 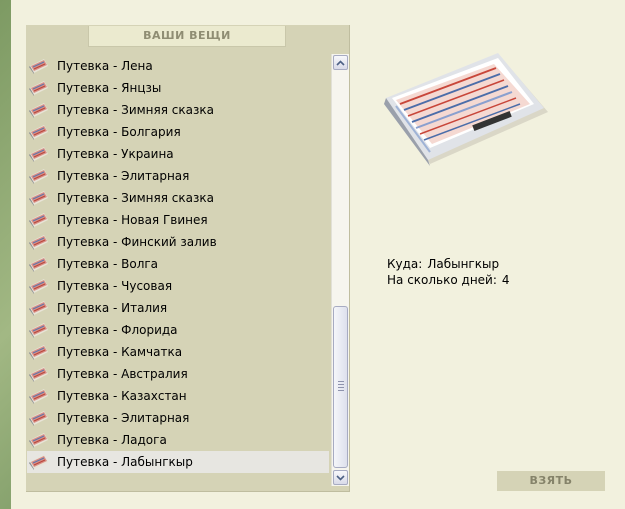 I want to click on panel-title: ВАШИ ВЕЩИ, so click(x=187, y=36).